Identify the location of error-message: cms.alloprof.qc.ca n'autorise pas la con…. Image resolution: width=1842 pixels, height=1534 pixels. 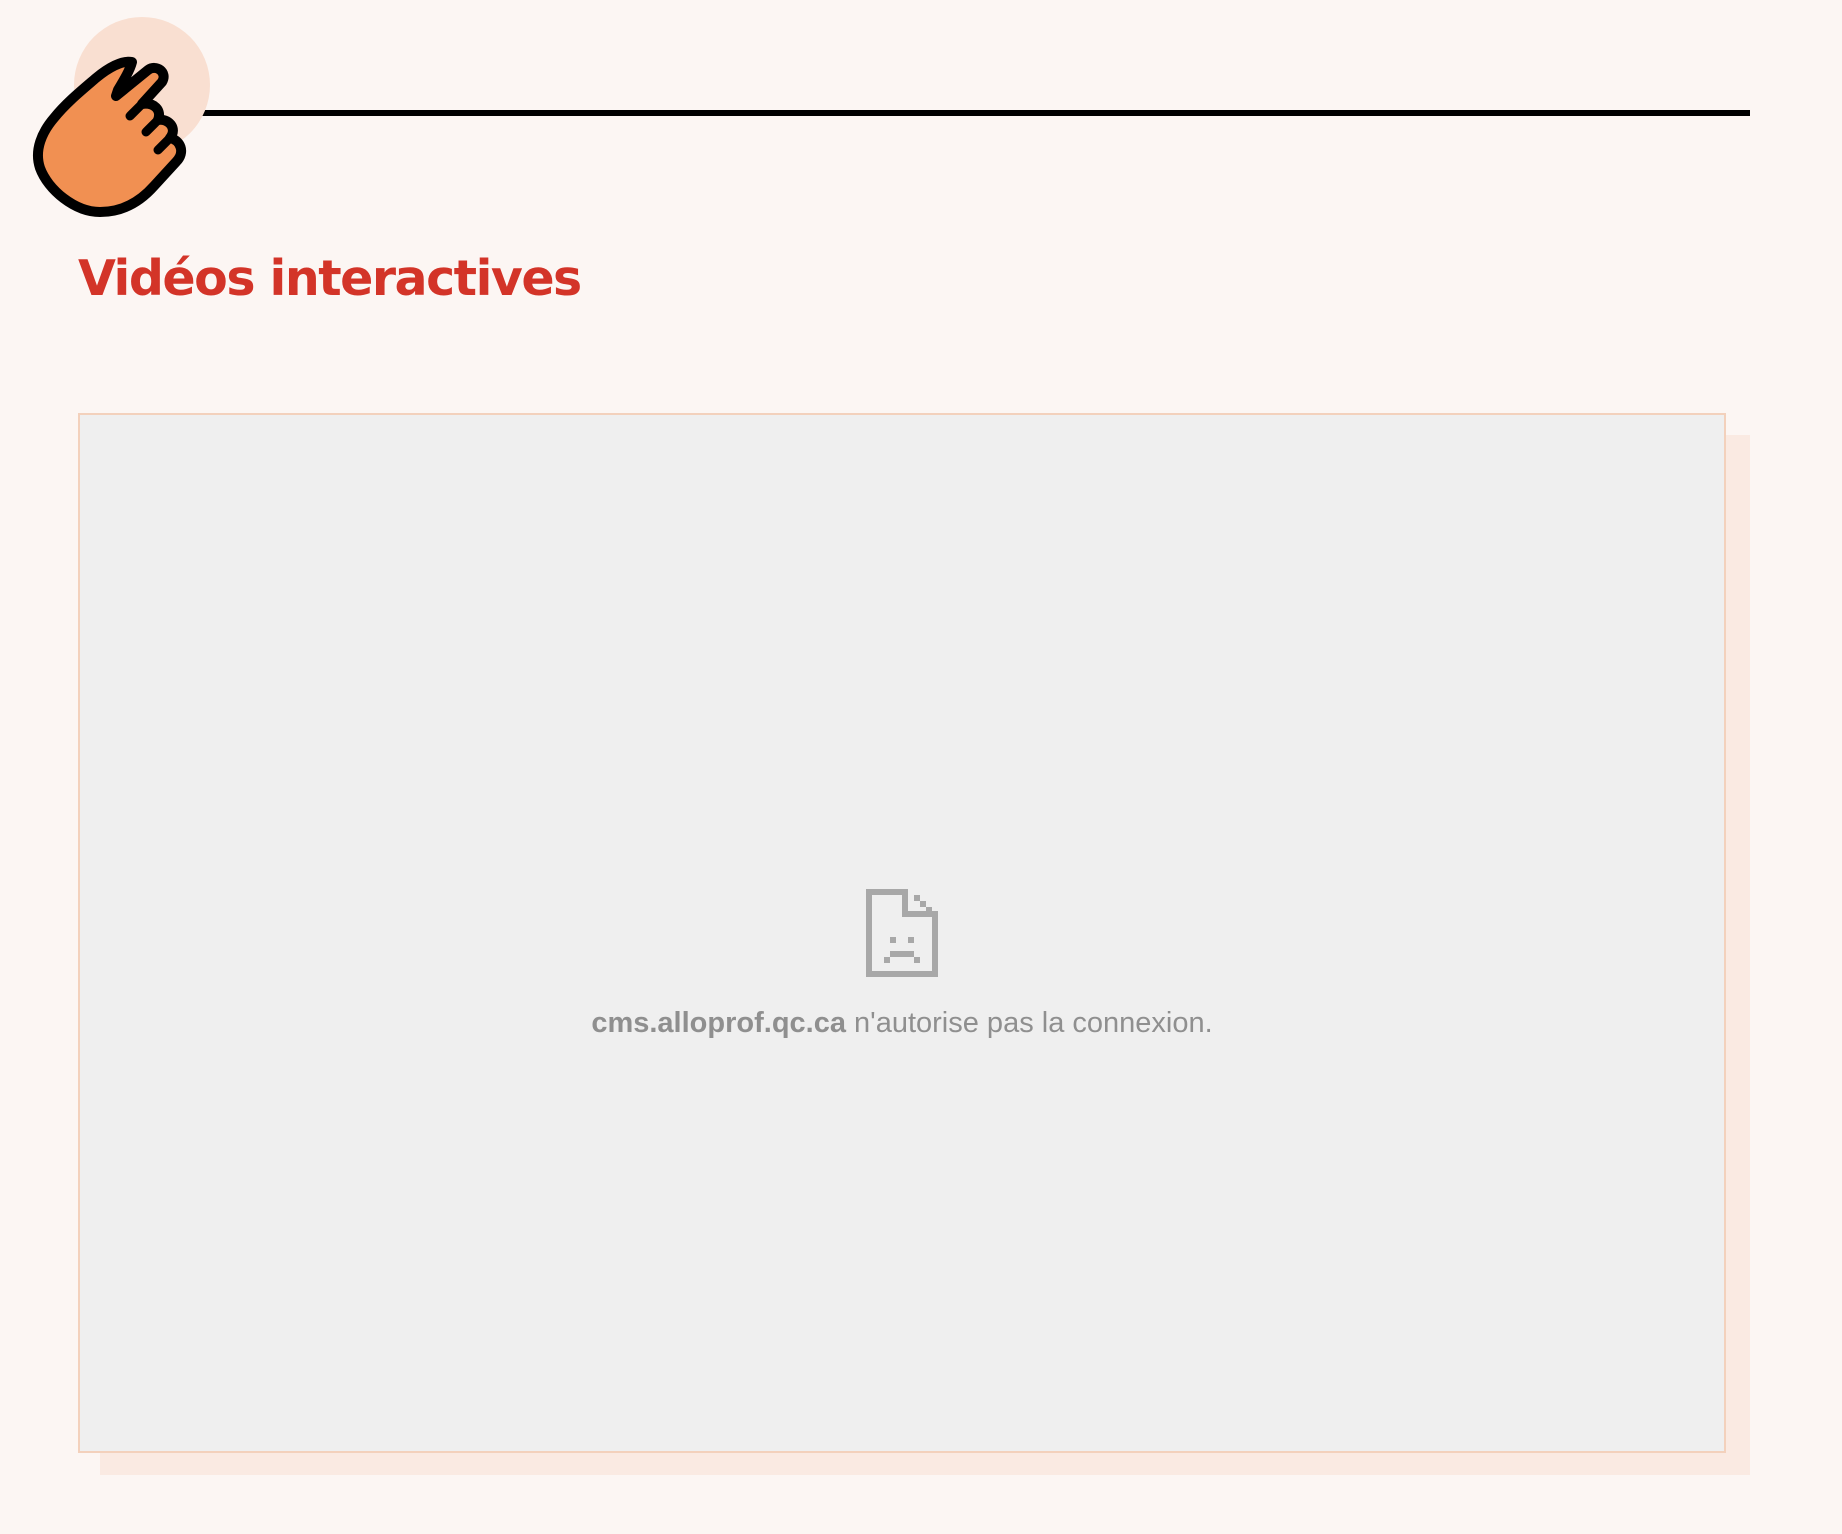
(902, 1023).